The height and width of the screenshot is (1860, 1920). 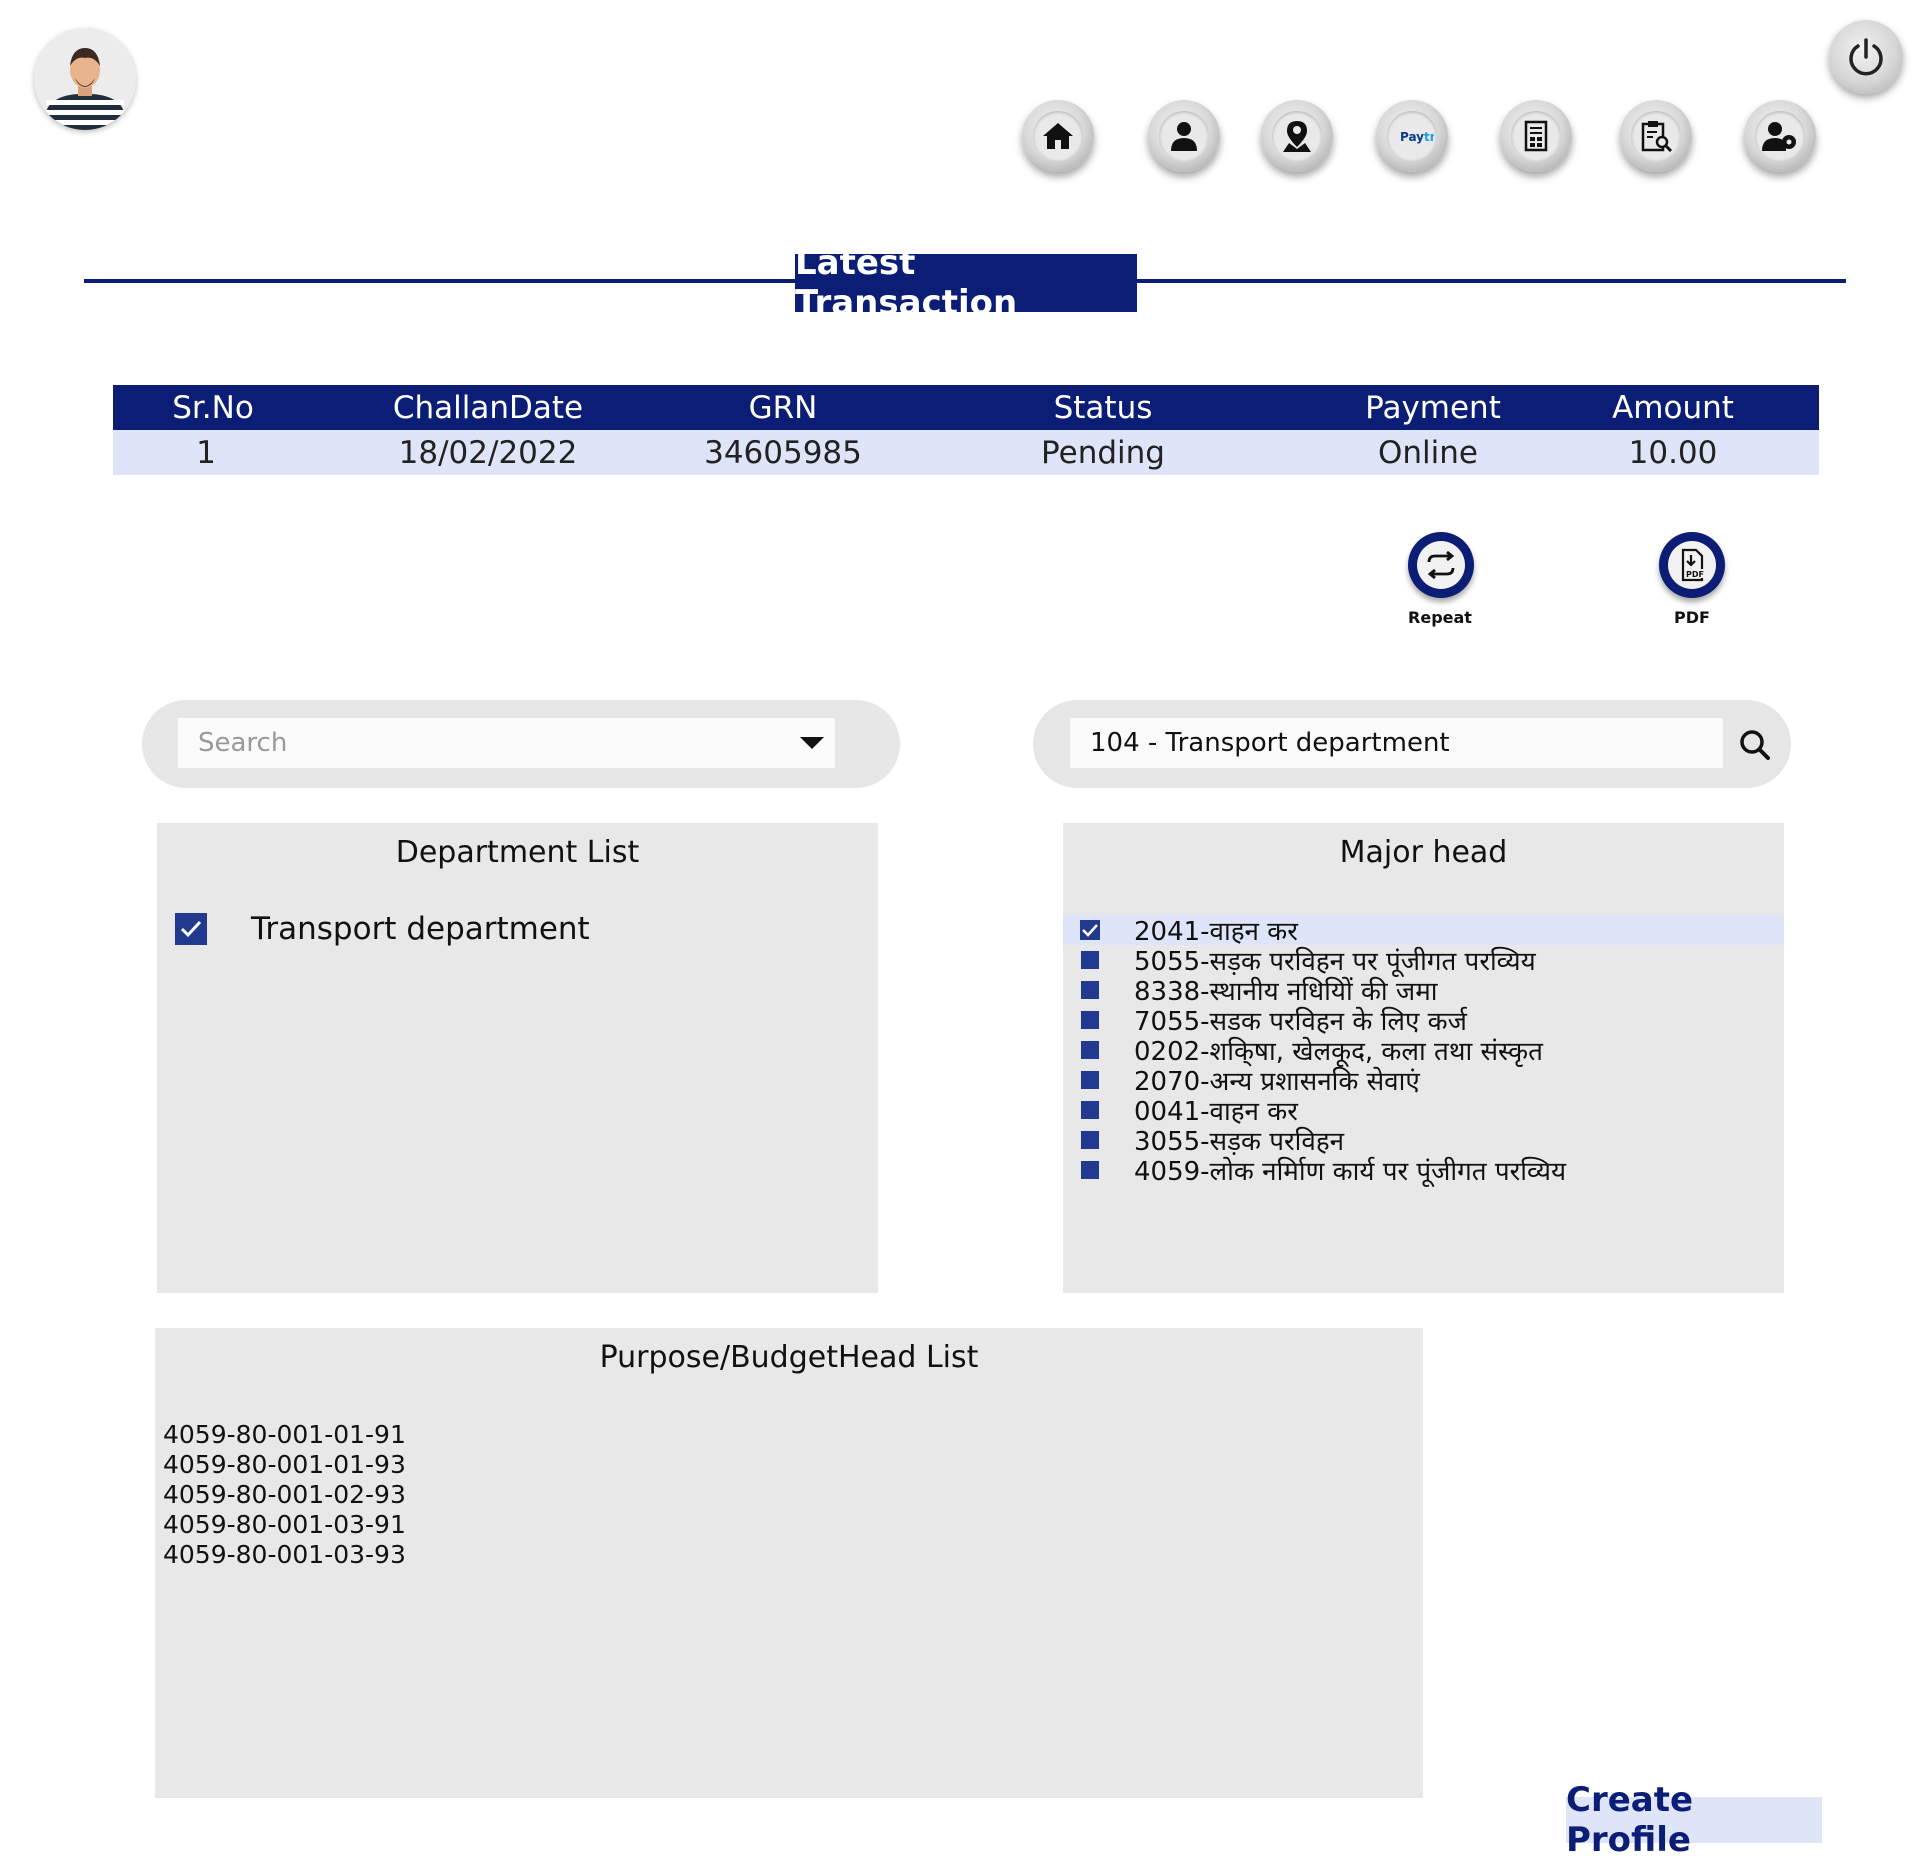 I want to click on repeat-icon, so click(x=1441, y=565).